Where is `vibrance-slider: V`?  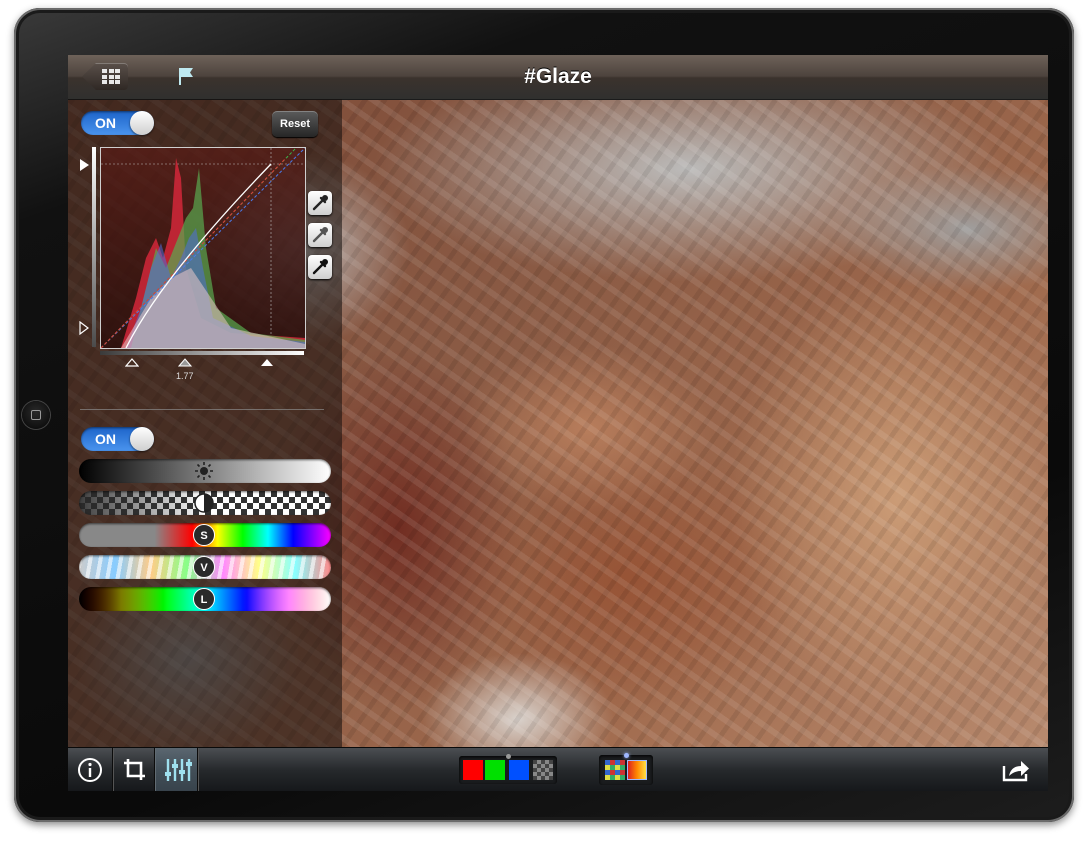
vibrance-slider: V is located at coordinates (205, 567).